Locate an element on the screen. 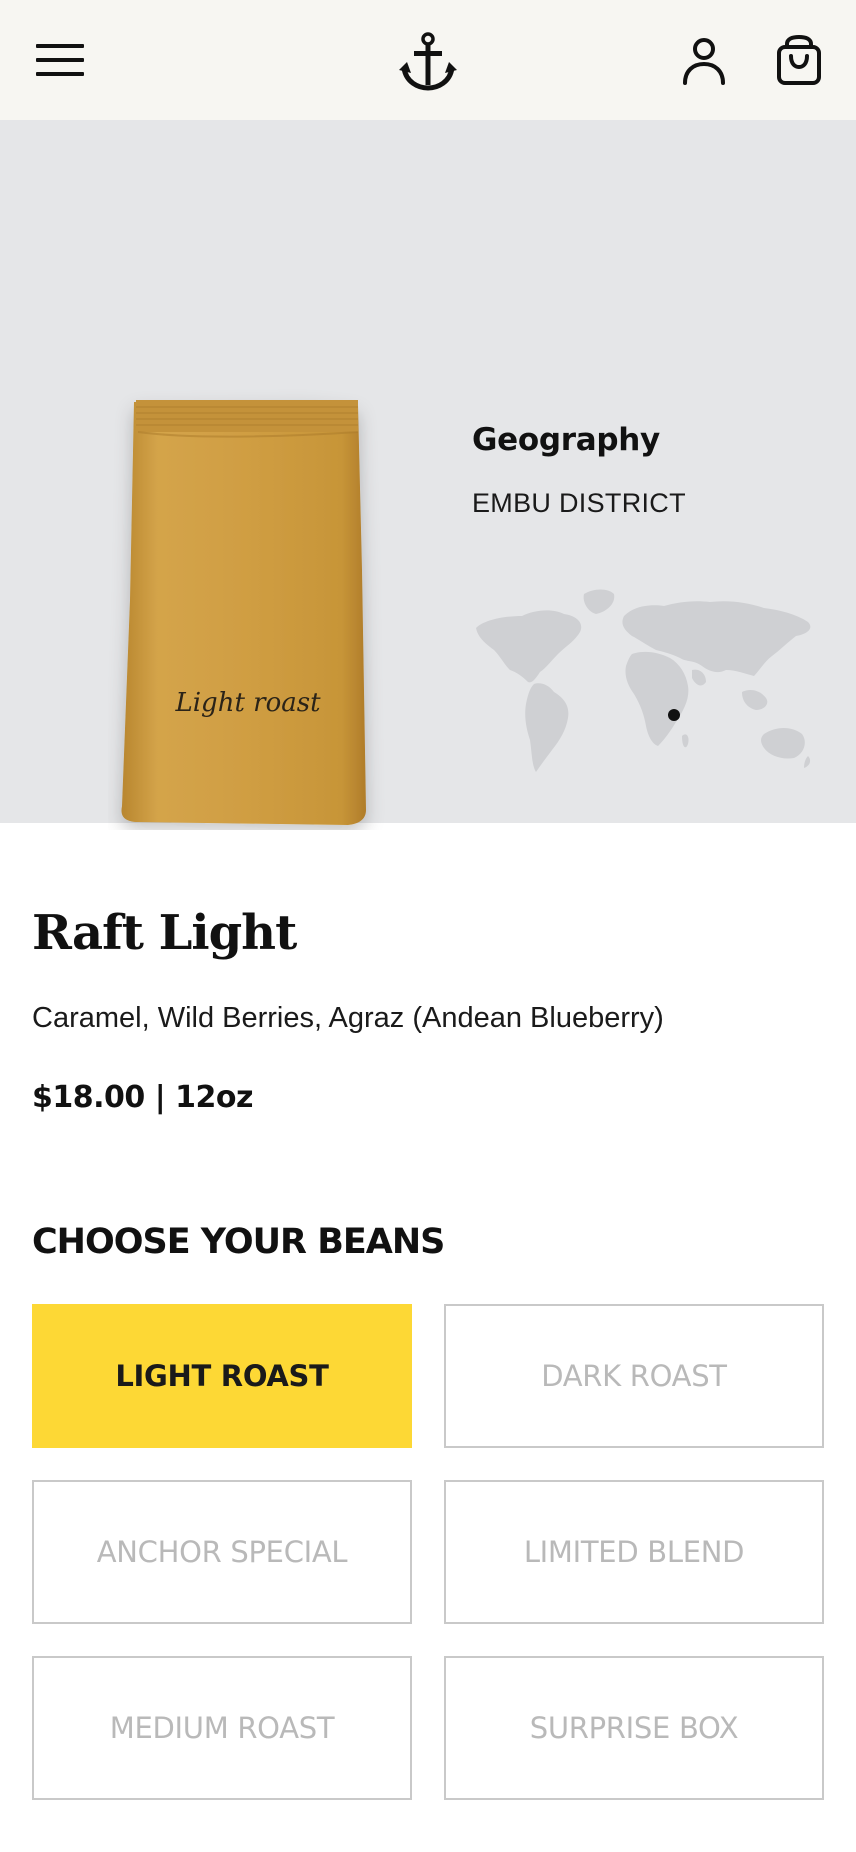  bean-option-label: MEDIUM ROAST is located at coordinates (222, 1728).